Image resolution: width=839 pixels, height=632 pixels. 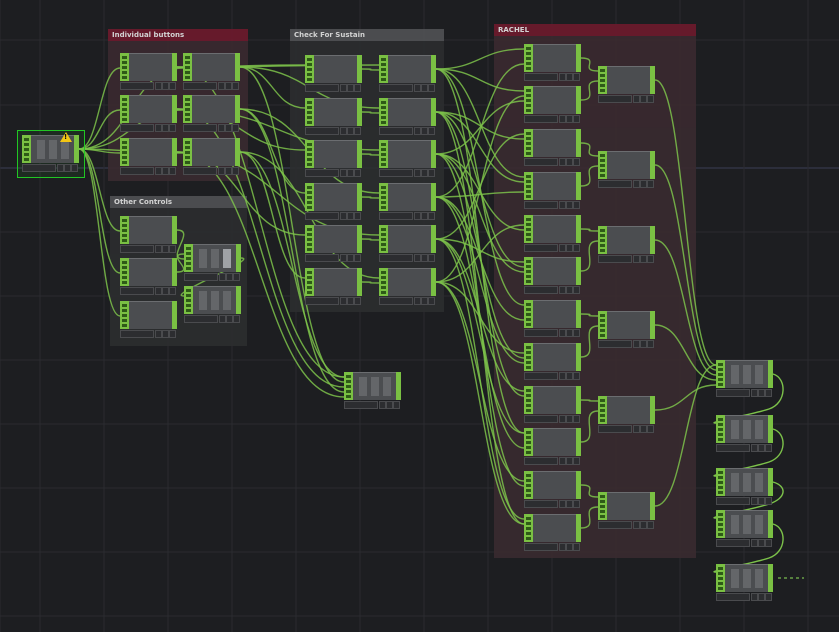 I want to click on operator-node-rename1, so click(x=212, y=304).